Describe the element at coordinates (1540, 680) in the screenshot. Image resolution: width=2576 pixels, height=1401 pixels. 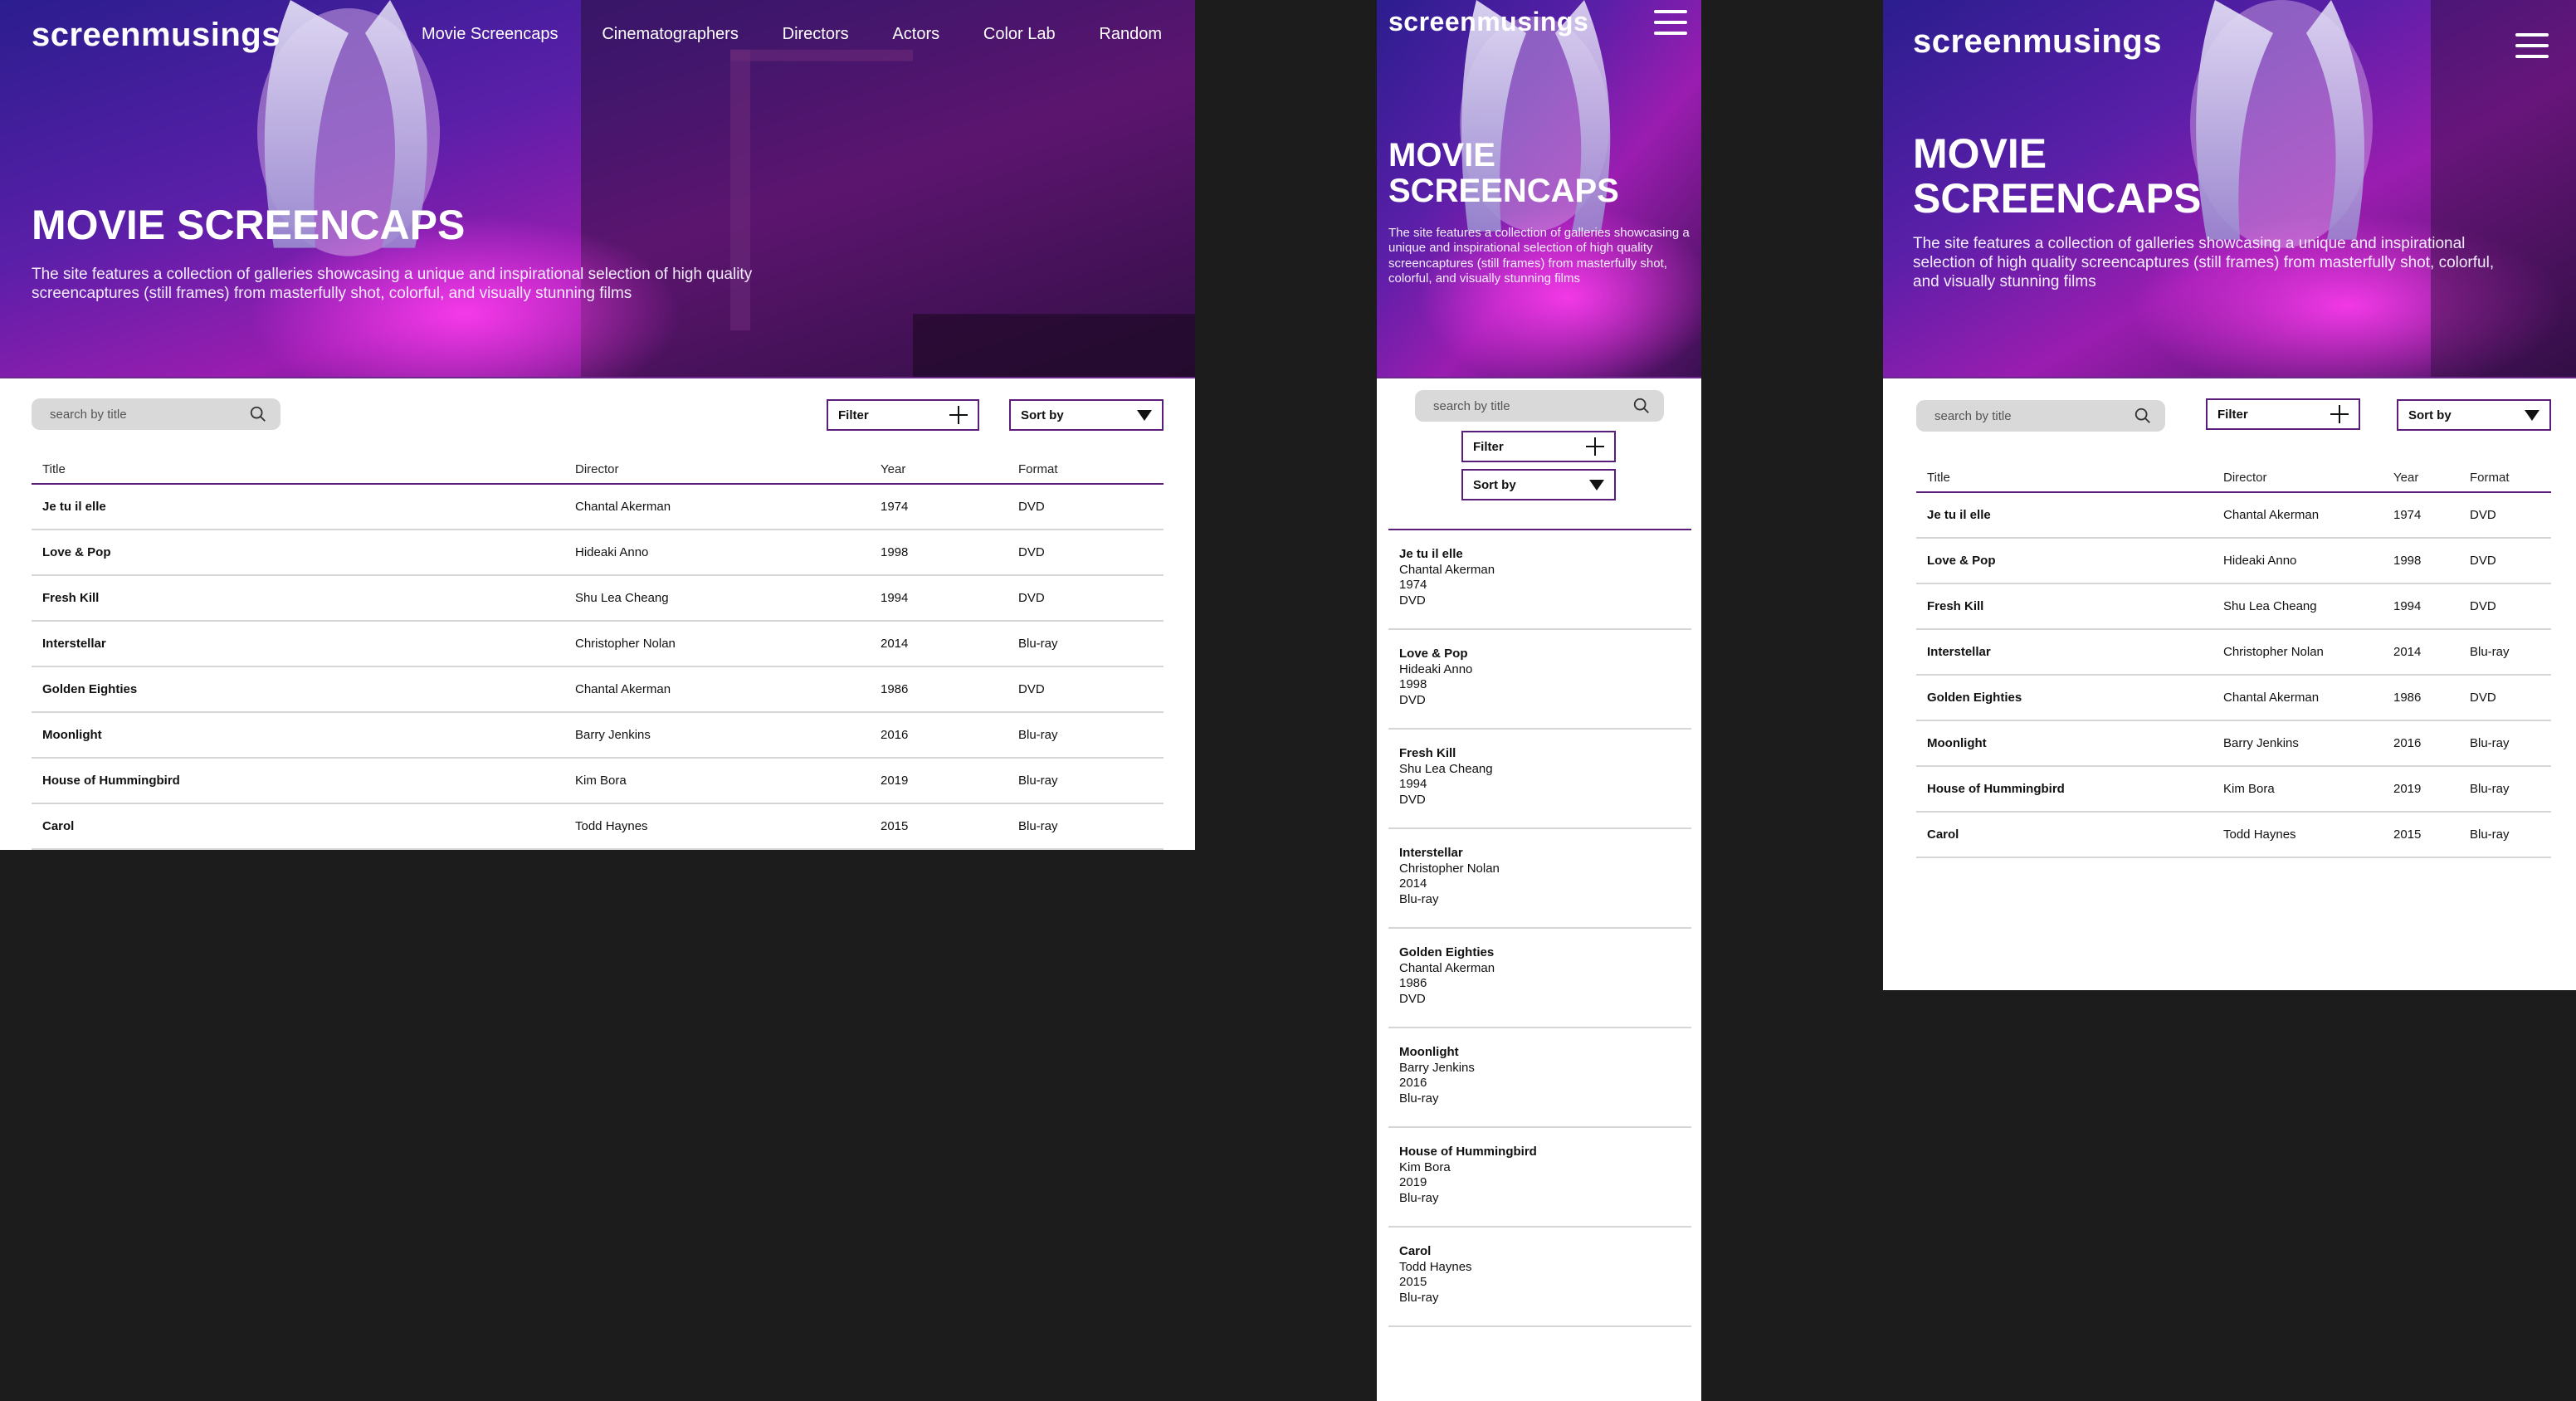
I see `list-item: Love & Pop Hideaki Anno 1998 DVD` at that location.